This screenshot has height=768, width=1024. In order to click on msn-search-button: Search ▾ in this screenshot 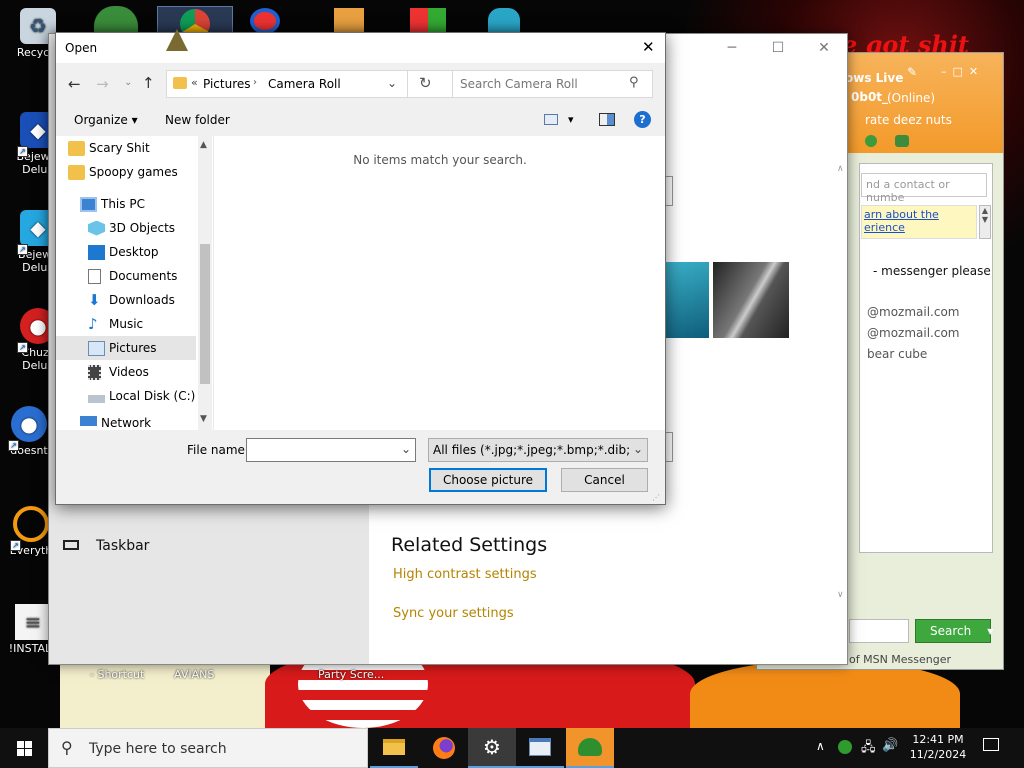, I will do `click(954, 631)`.